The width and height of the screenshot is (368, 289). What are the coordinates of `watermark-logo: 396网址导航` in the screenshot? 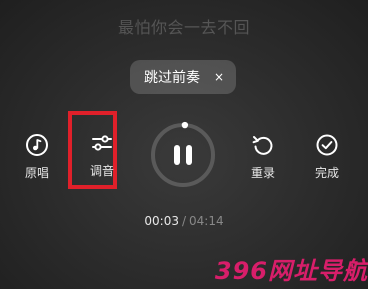 It's located at (291, 270).